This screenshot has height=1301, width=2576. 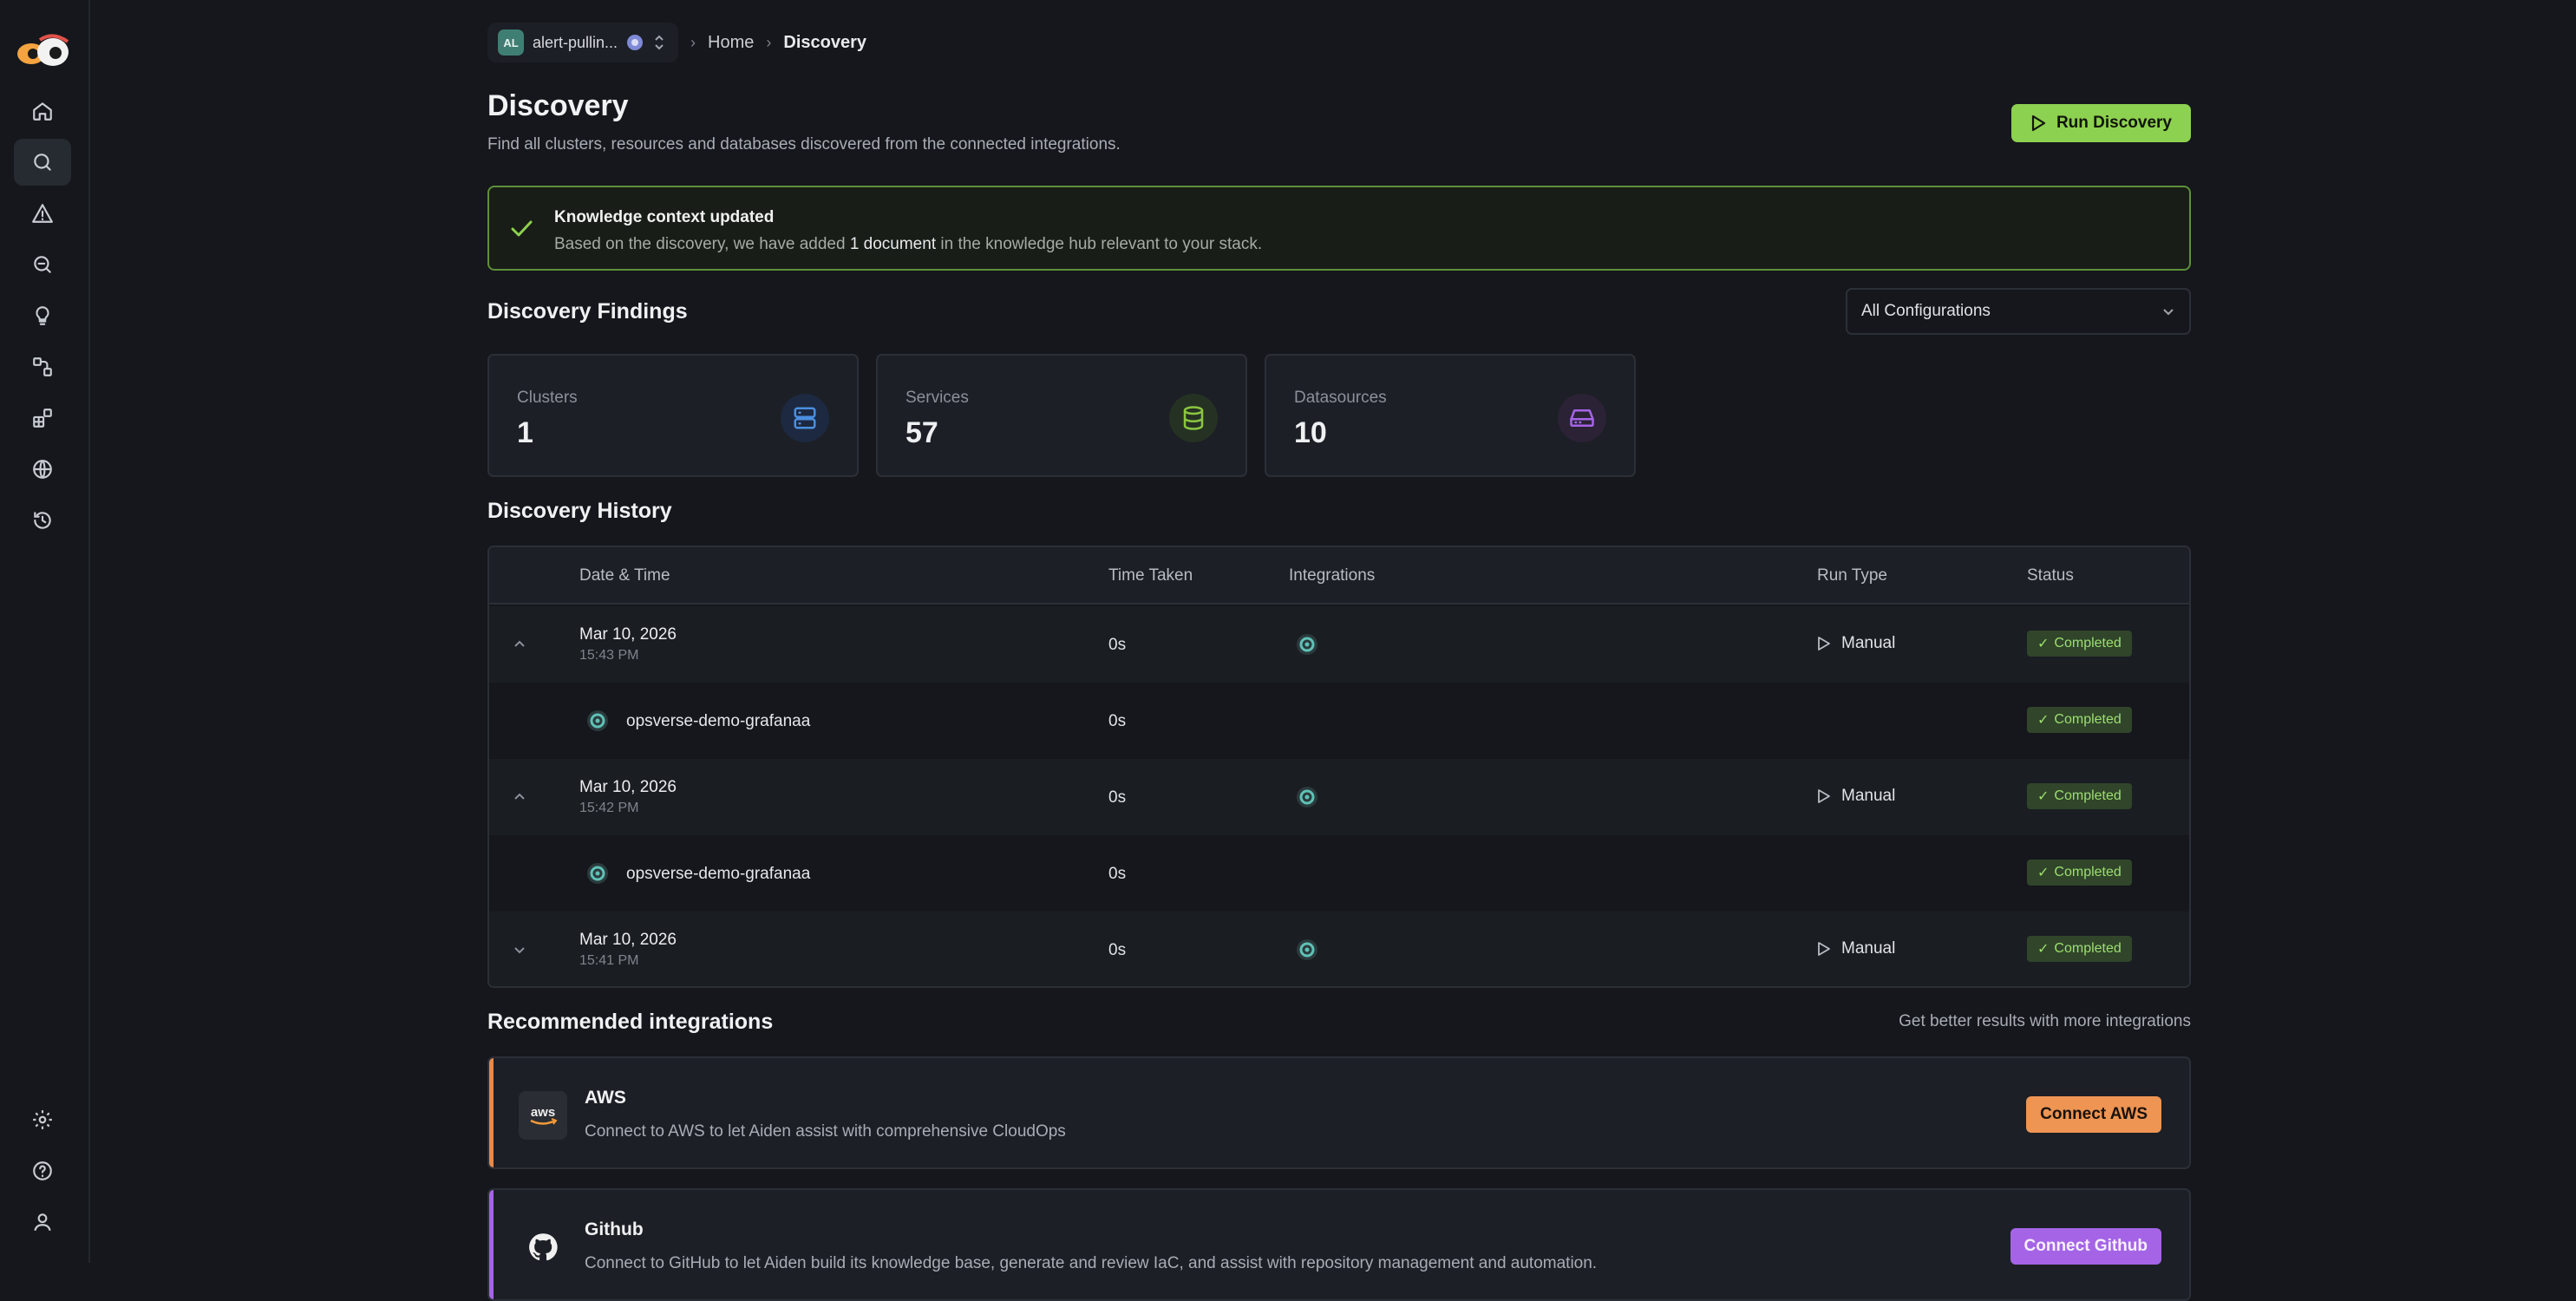 What do you see at coordinates (693, 42) in the screenshot?
I see `chevron-right-icon: ›` at bounding box center [693, 42].